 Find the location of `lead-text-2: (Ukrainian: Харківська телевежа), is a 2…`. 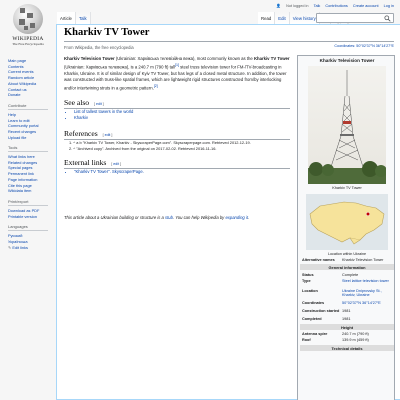

lead-text-2: (Ukrainian: Харківська телевежа), is a 2… is located at coordinates (120, 67).